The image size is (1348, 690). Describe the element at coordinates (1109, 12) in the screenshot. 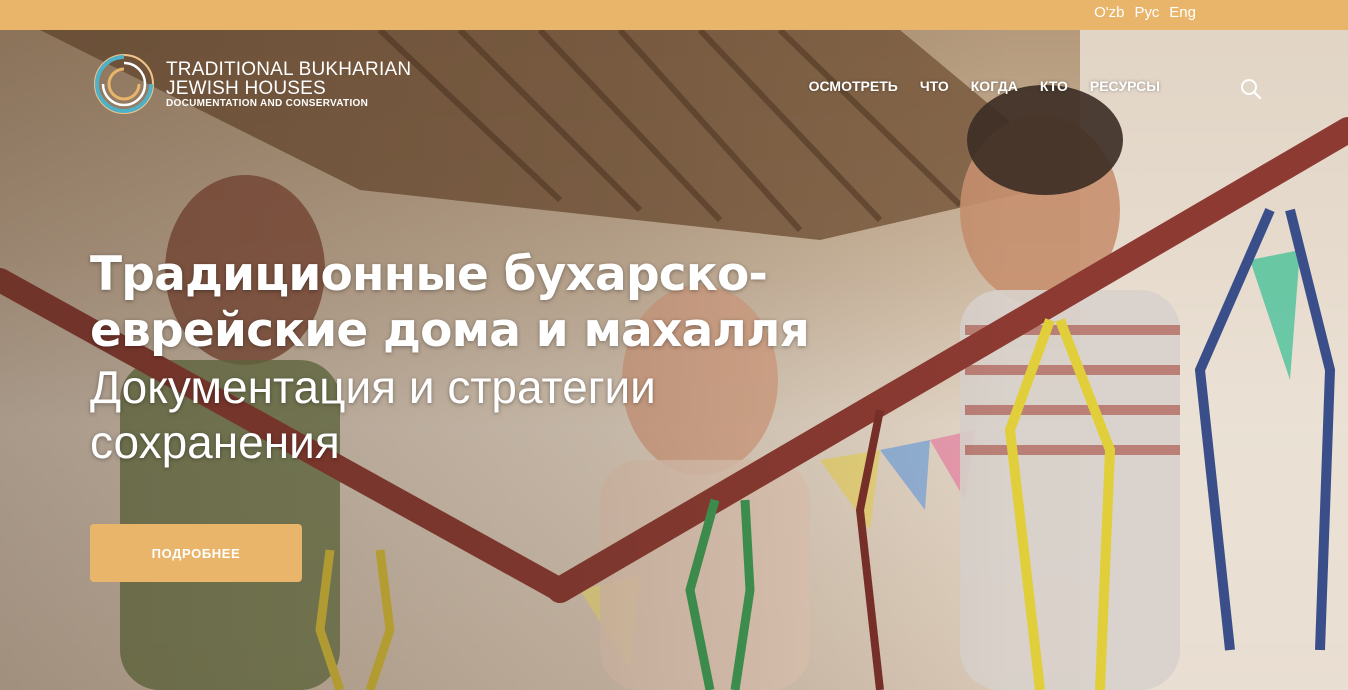

I see `language-uzbek-link: O'zb` at that location.